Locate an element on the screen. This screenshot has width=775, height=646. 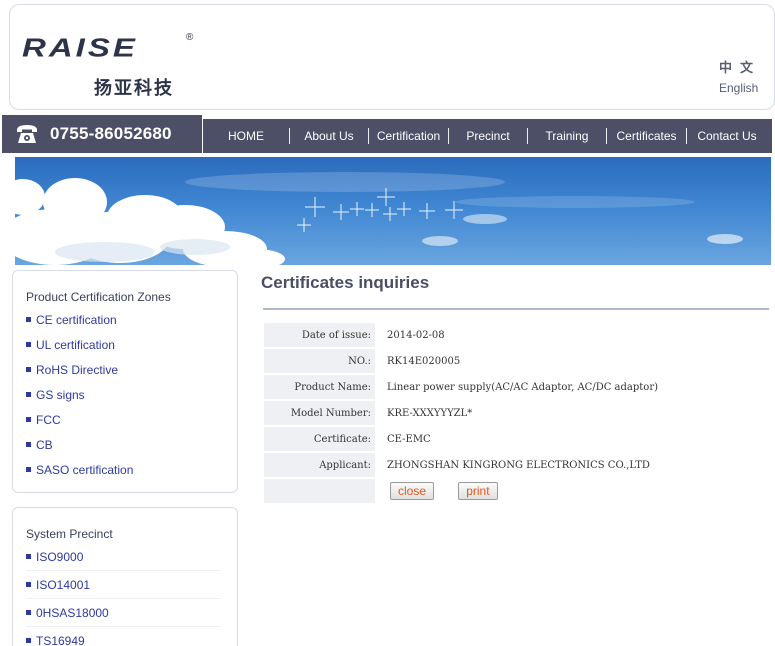
certificate-no-label: NO.: is located at coordinates (319, 361).